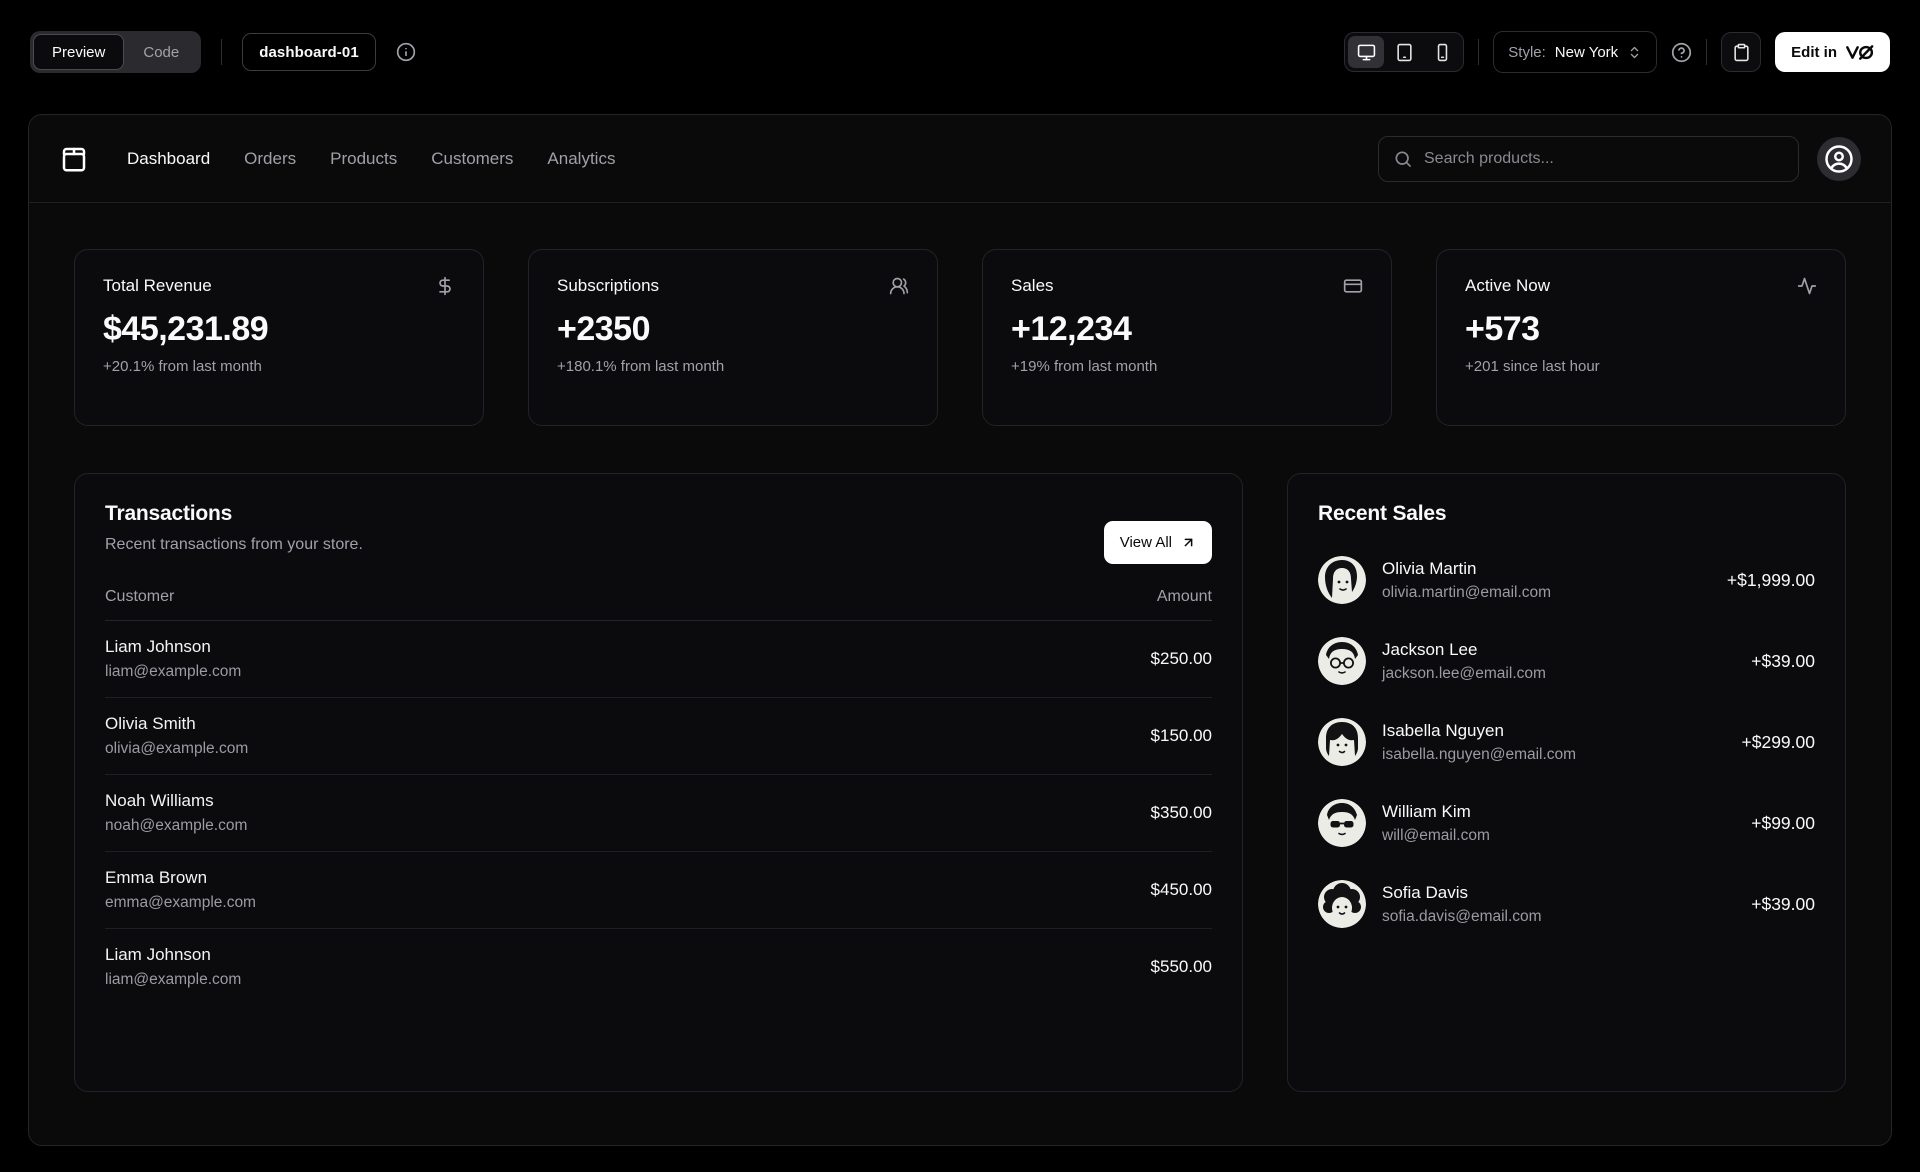 Image resolution: width=1920 pixels, height=1172 pixels. I want to click on transactions-subtitle: Recent transactions from your store., so click(234, 544).